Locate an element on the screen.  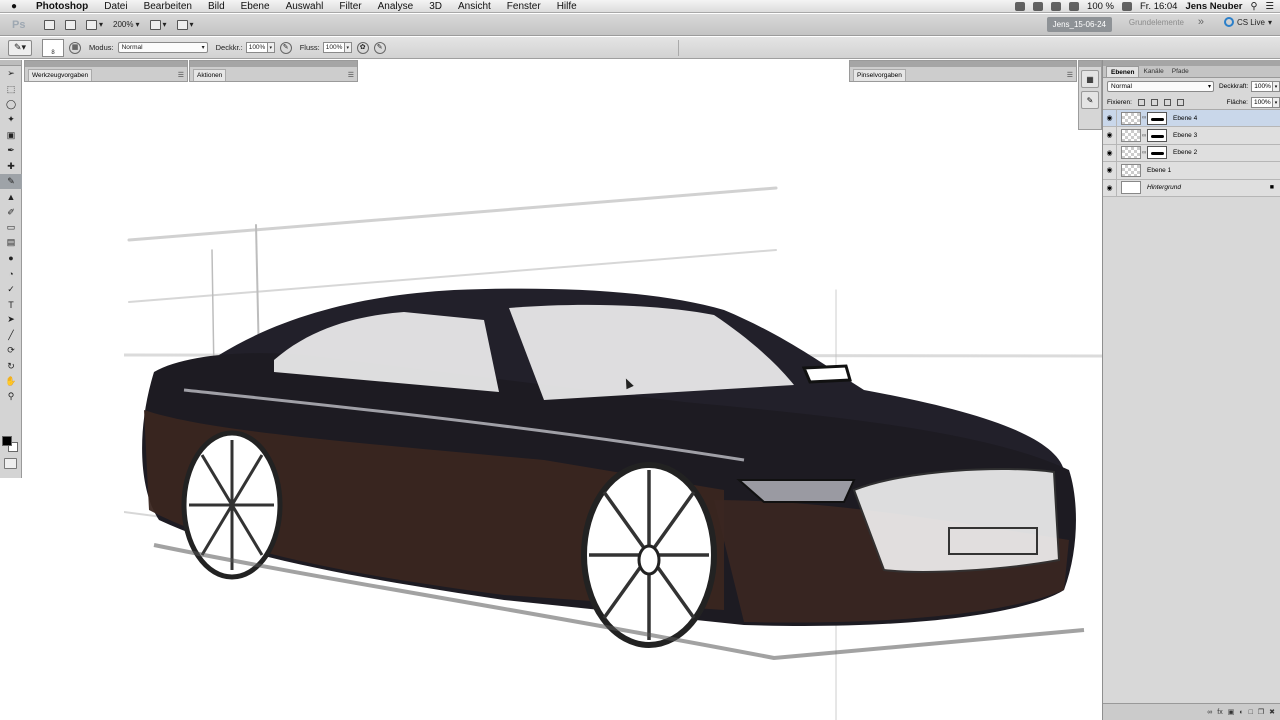
menu-hilfe: Hilfe is located at coordinates (567, 6).